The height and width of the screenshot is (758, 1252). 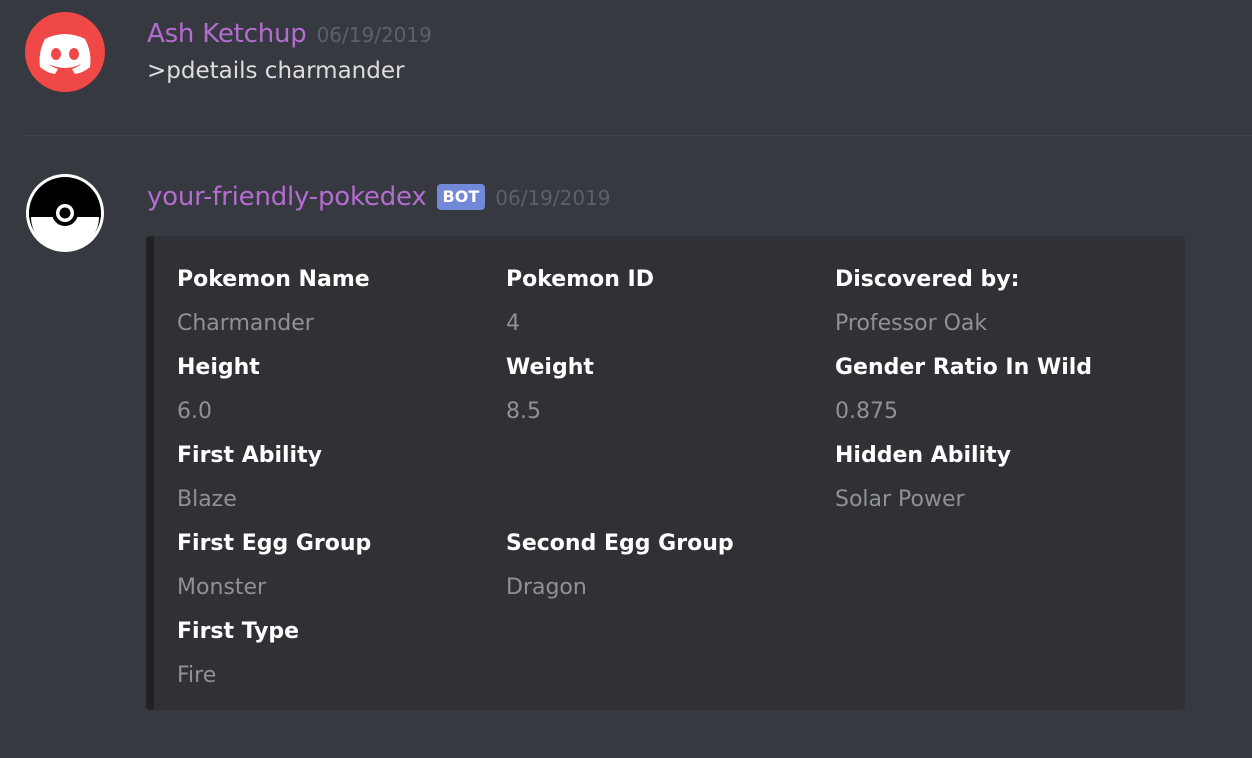 What do you see at coordinates (995, 302) in the screenshot?
I see `embed-field: Discovered by: Professor Oak` at bounding box center [995, 302].